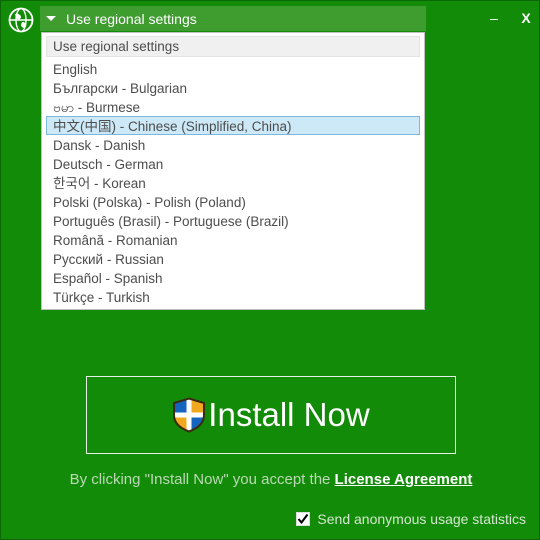 The width and height of the screenshot is (540, 540). I want to click on checkmark-icon, so click(303, 519).